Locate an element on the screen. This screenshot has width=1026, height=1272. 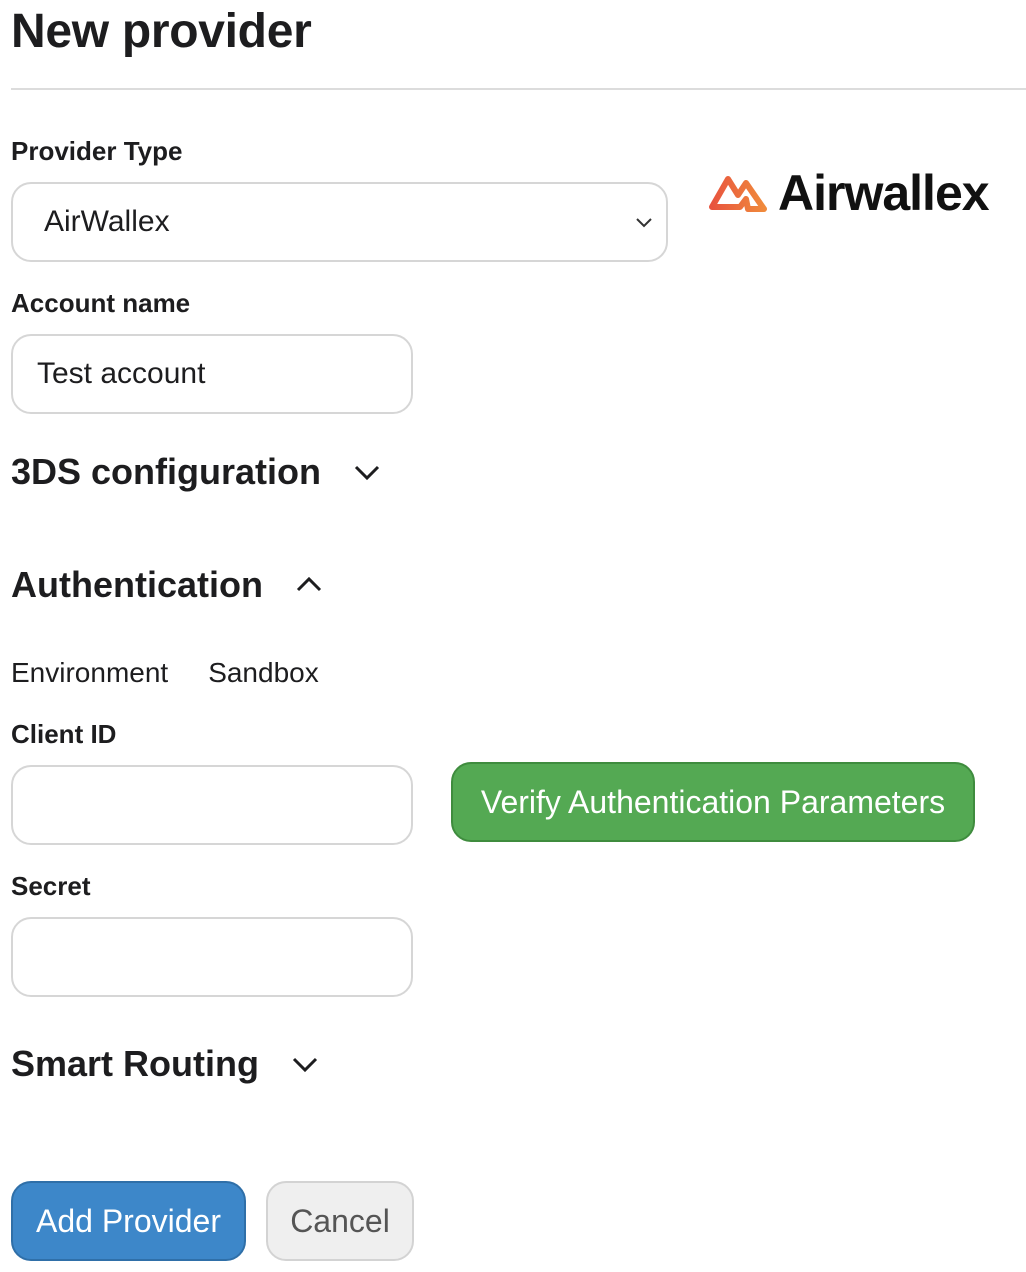
page-title: New provider is located at coordinates (161, 31).